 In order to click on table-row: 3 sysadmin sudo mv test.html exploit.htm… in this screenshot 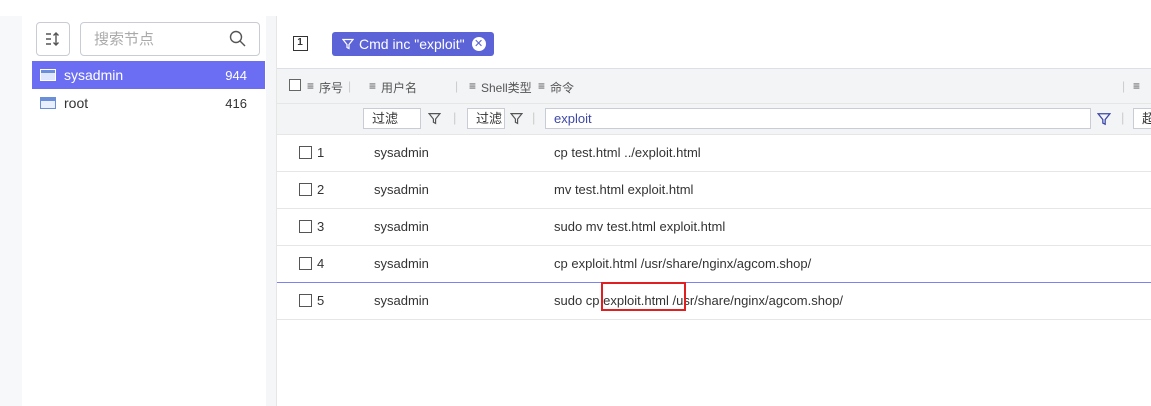, I will do `click(714, 227)`.